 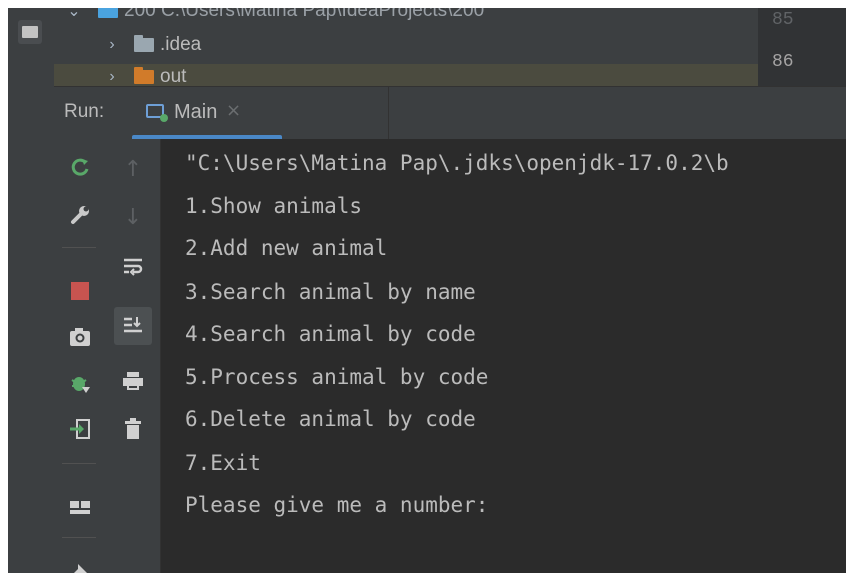 What do you see at coordinates (80, 167) in the screenshot?
I see `rerun-icon` at bounding box center [80, 167].